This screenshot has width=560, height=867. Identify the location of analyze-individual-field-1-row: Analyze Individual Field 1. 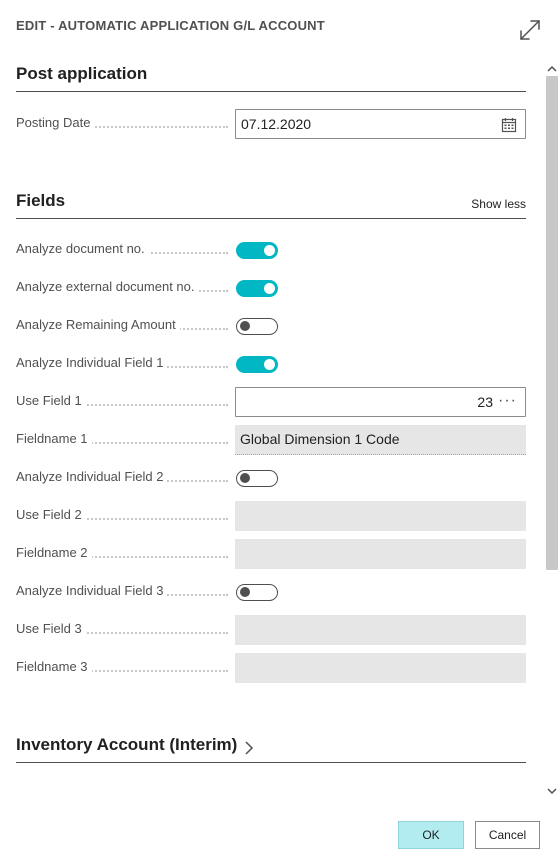
(271, 364).